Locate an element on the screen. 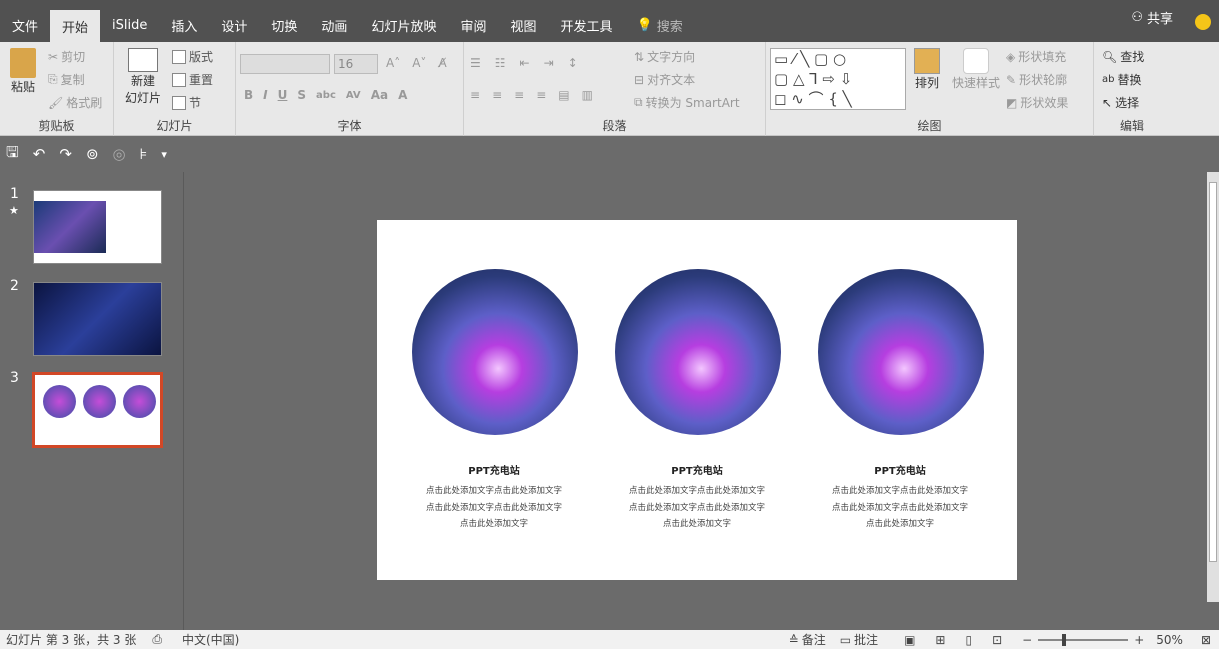  align-text-button: ⊟ 对齐文本 is located at coordinates (664, 79).